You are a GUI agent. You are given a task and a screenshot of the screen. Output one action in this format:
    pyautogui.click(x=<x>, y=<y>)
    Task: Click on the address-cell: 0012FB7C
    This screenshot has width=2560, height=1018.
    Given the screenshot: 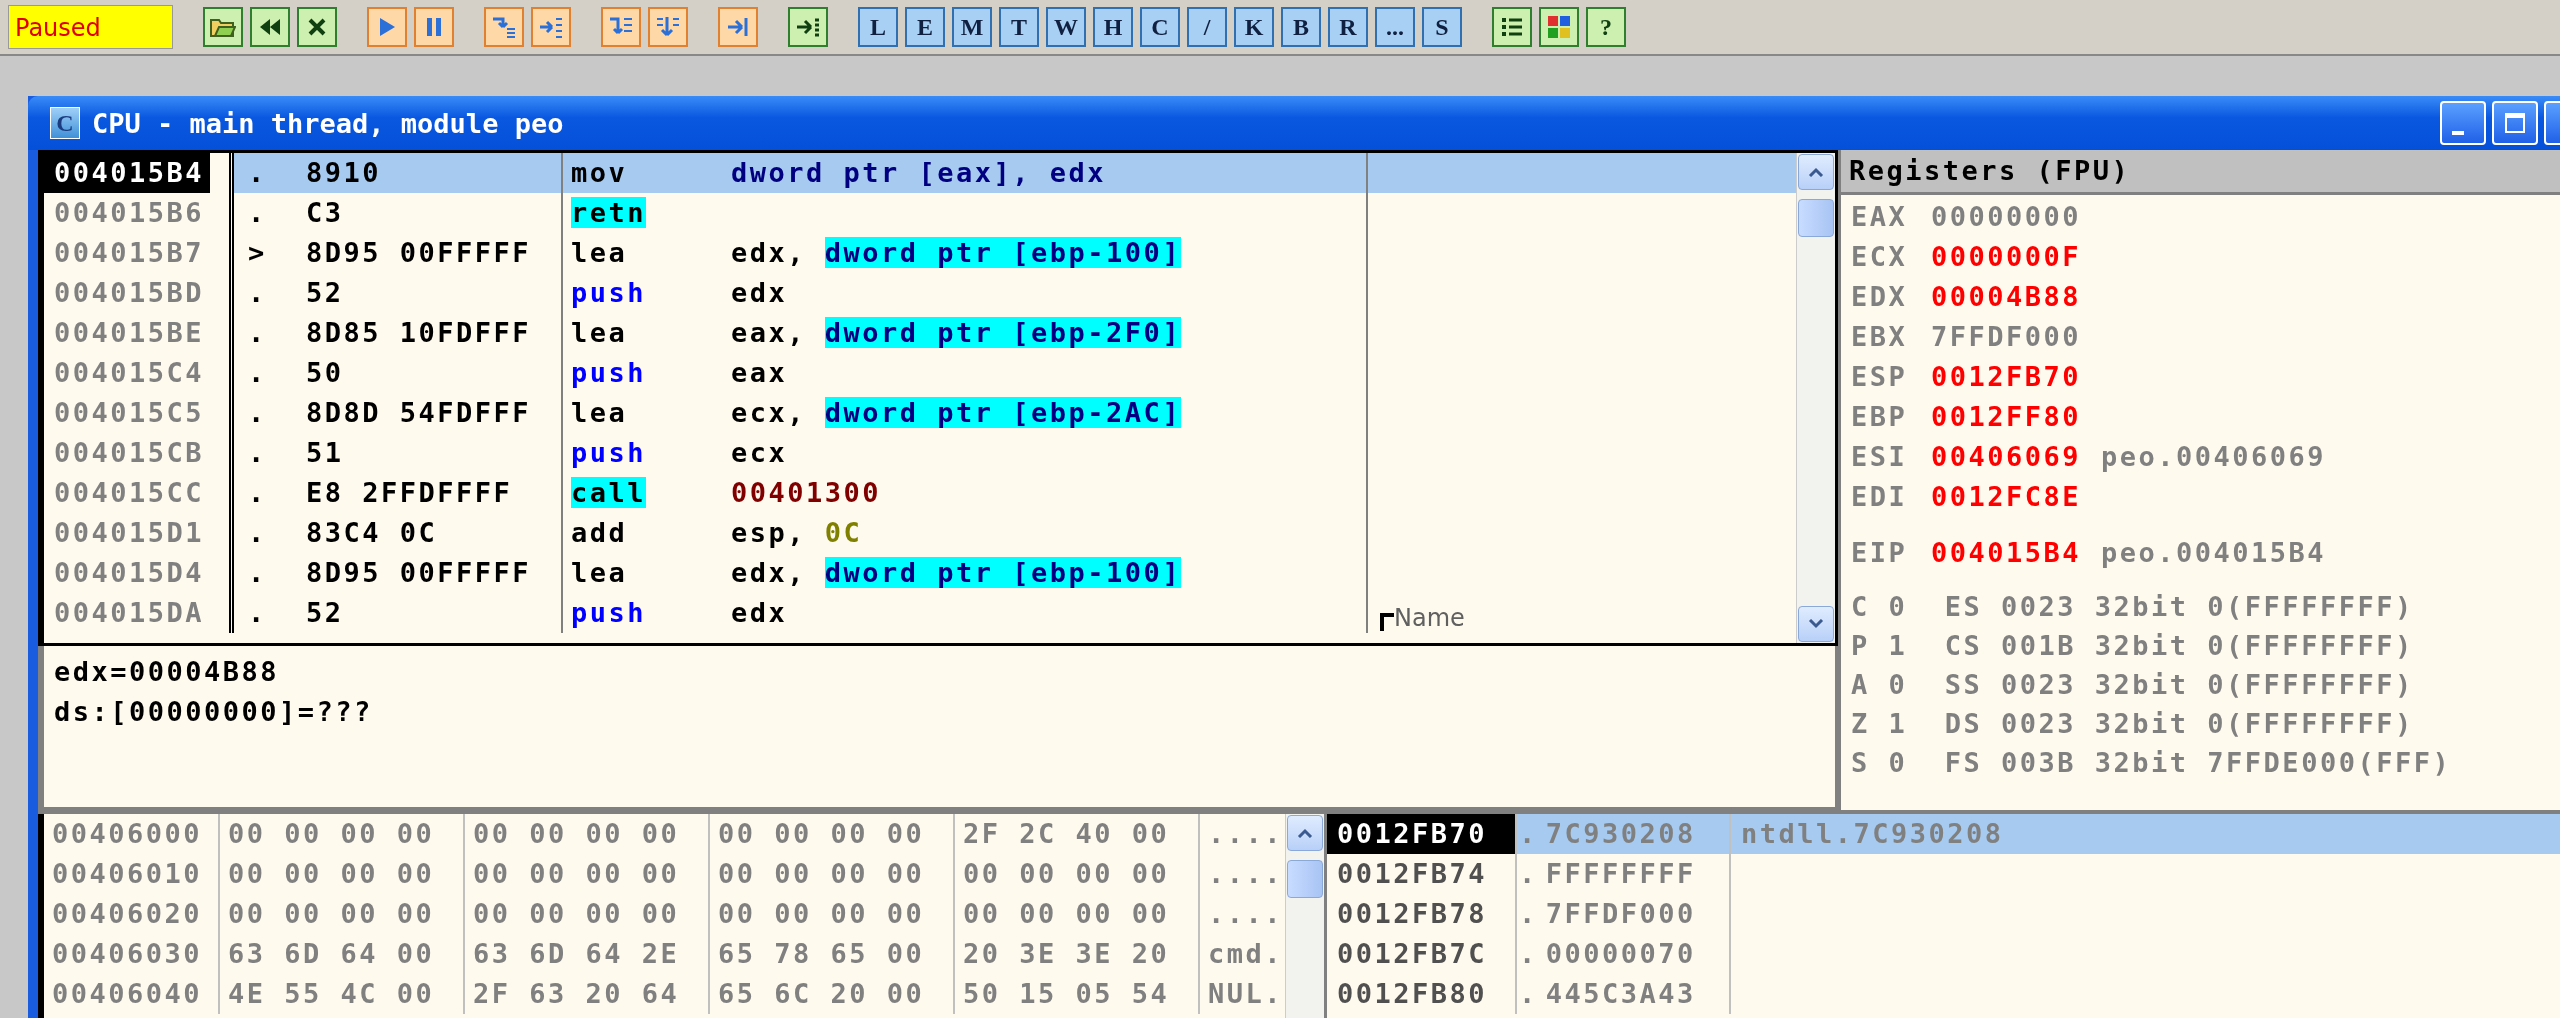 What is the action you would take?
    pyautogui.click(x=1412, y=953)
    